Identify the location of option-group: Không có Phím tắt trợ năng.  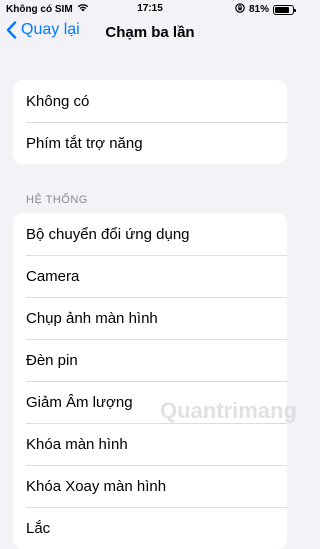
(150, 122).